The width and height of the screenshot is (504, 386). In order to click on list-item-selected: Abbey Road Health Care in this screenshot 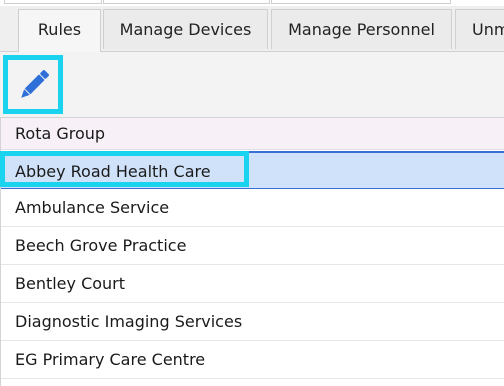, I will do `click(252, 170)`.